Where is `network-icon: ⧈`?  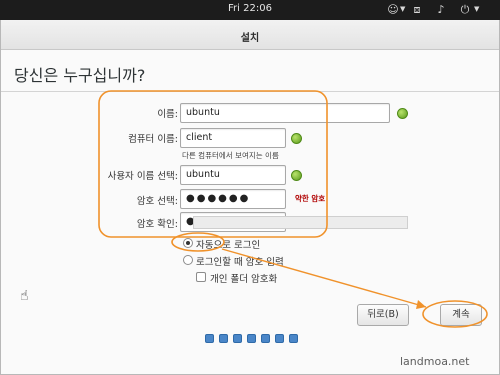 network-icon: ⧈ is located at coordinates (417, 10).